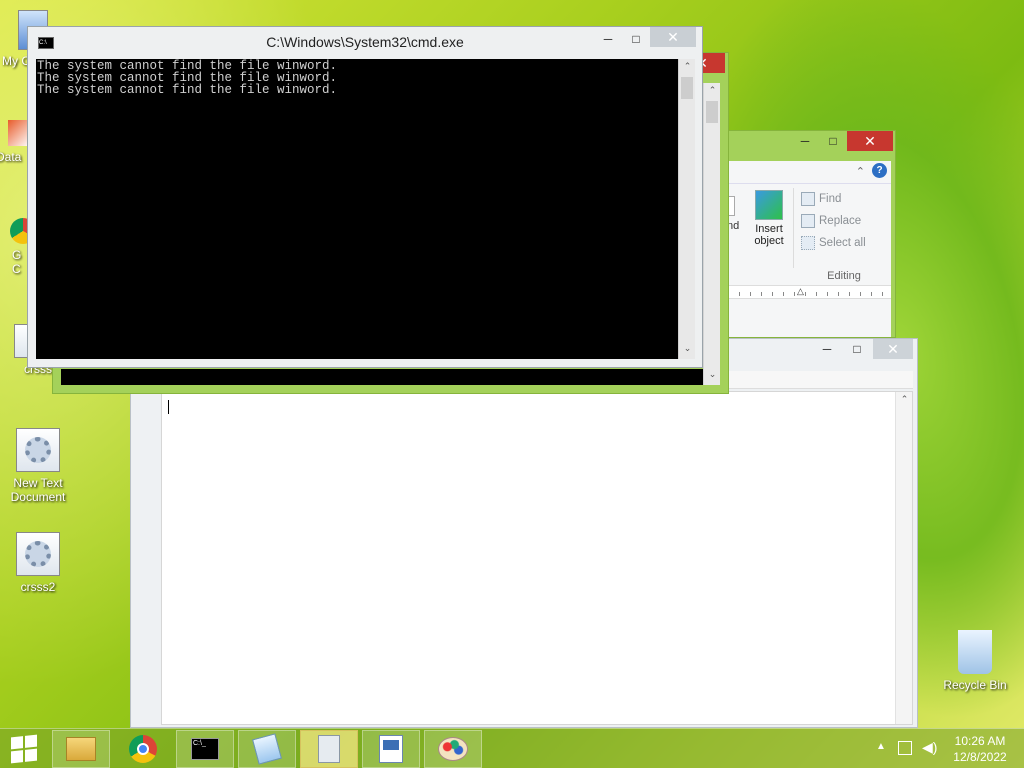 This screenshot has width=1024, height=768. Describe the element at coordinates (805, 141) in the screenshot. I see `ribbon-window-minimize-button: ─` at that location.